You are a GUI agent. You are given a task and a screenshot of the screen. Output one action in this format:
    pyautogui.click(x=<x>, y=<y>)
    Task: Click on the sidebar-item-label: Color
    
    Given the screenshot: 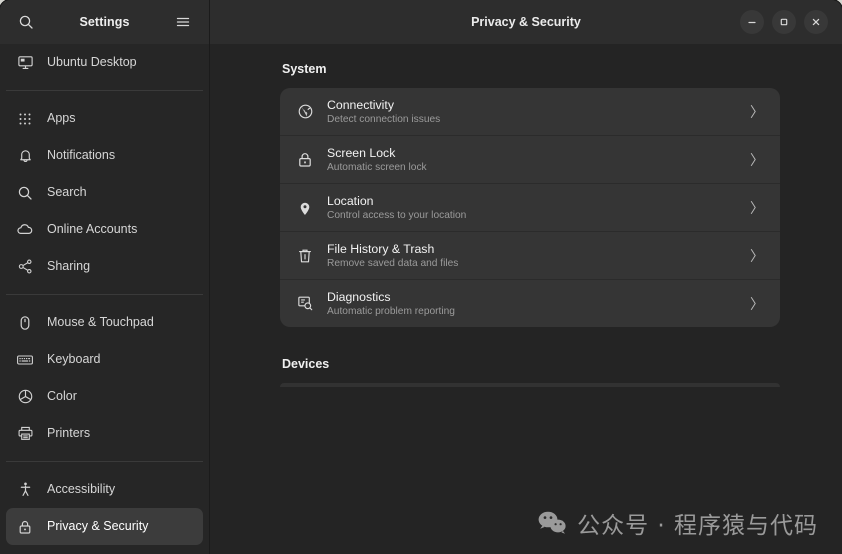 What is the action you would take?
    pyautogui.click(x=62, y=396)
    